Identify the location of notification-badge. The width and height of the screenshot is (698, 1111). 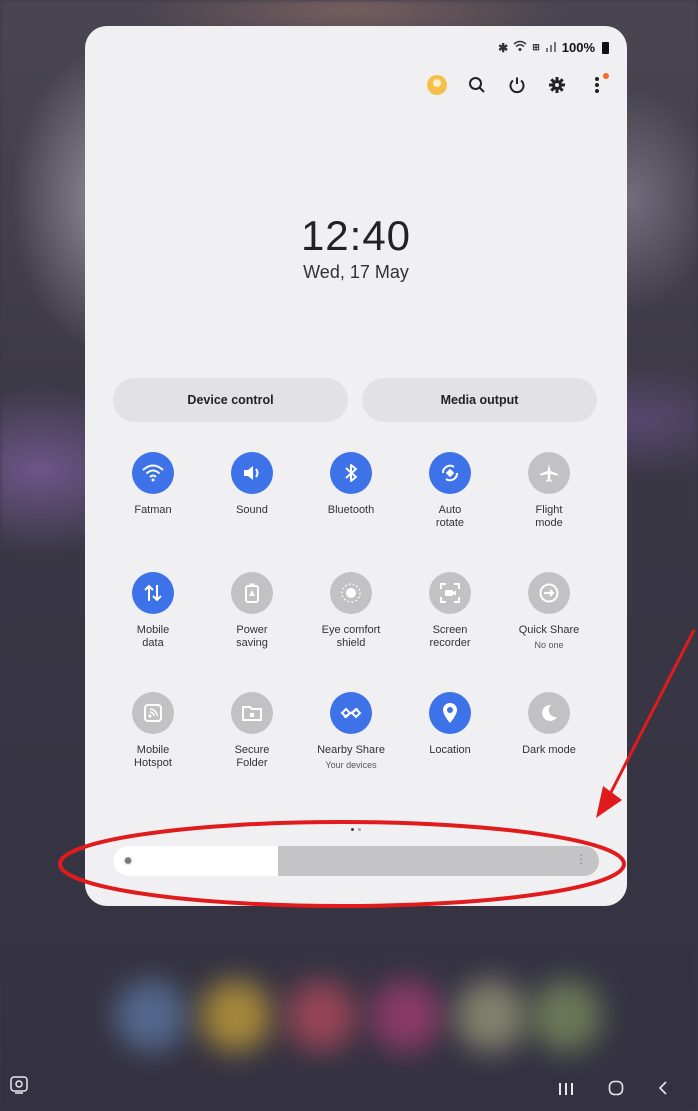
(606, 76).